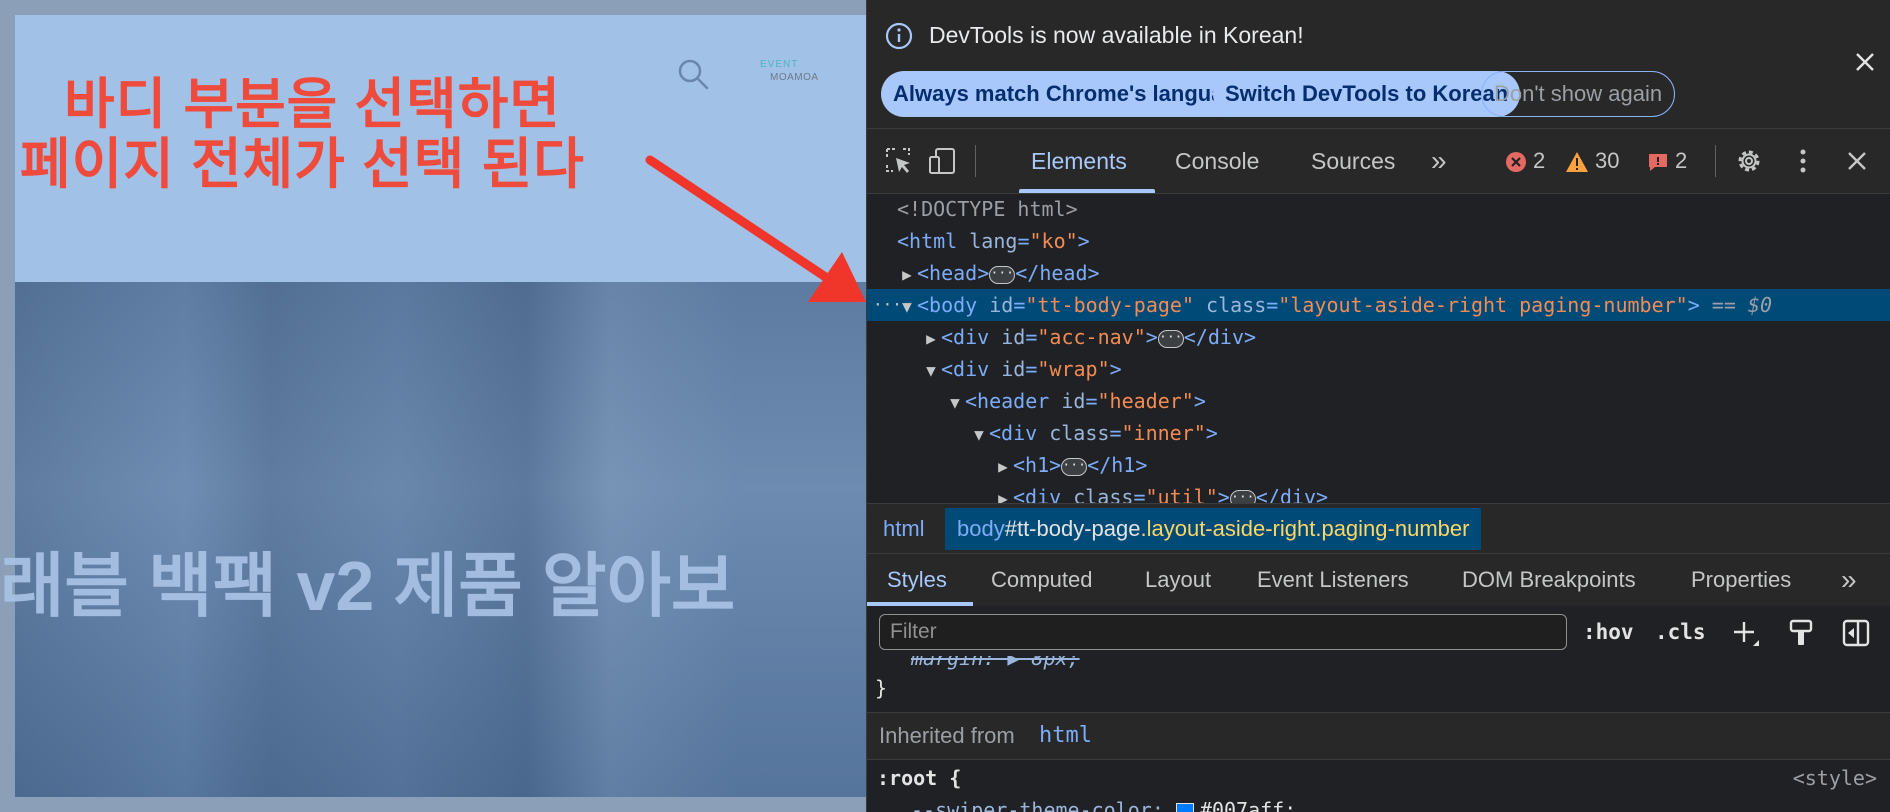  What do you see at coordinates (1184, 807) in the screenshot?
I see `color-swatch-icon` at bounding box center [1184, 807].